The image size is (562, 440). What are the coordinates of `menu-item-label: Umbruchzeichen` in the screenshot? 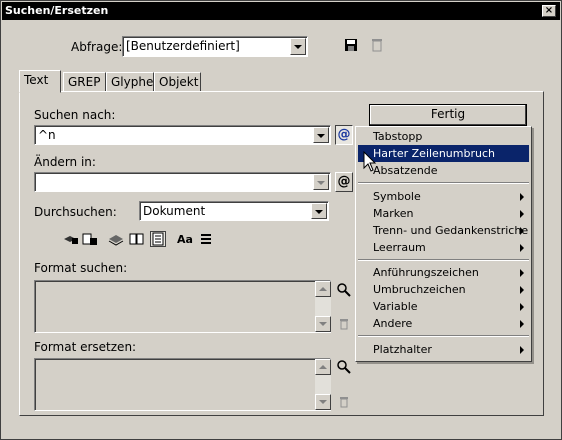 It's located at (419, 289).